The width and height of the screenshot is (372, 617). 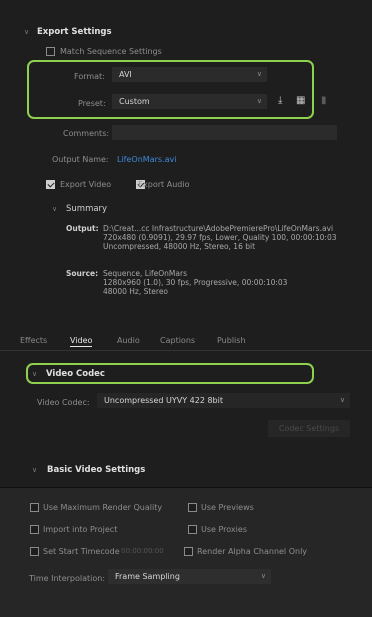 I want to click on start-timecode-label: Set Start Timecode, so click(x=81, y=551).